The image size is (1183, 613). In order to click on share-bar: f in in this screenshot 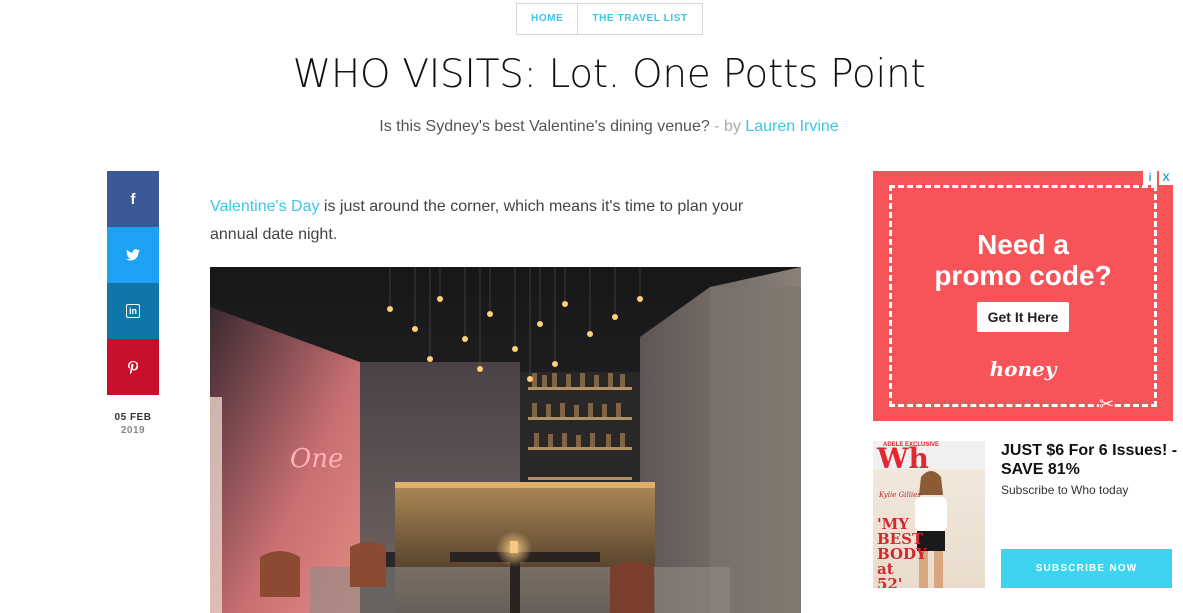, I will do `click(133, 283)`.